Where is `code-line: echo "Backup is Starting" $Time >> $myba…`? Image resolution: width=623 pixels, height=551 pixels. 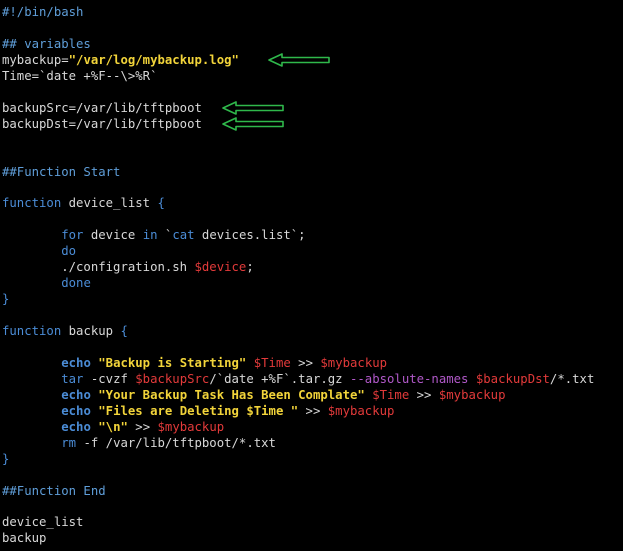 code-line: echo "Backup is Starting" $Time >> $myba… is located at coordinates (194, 363).